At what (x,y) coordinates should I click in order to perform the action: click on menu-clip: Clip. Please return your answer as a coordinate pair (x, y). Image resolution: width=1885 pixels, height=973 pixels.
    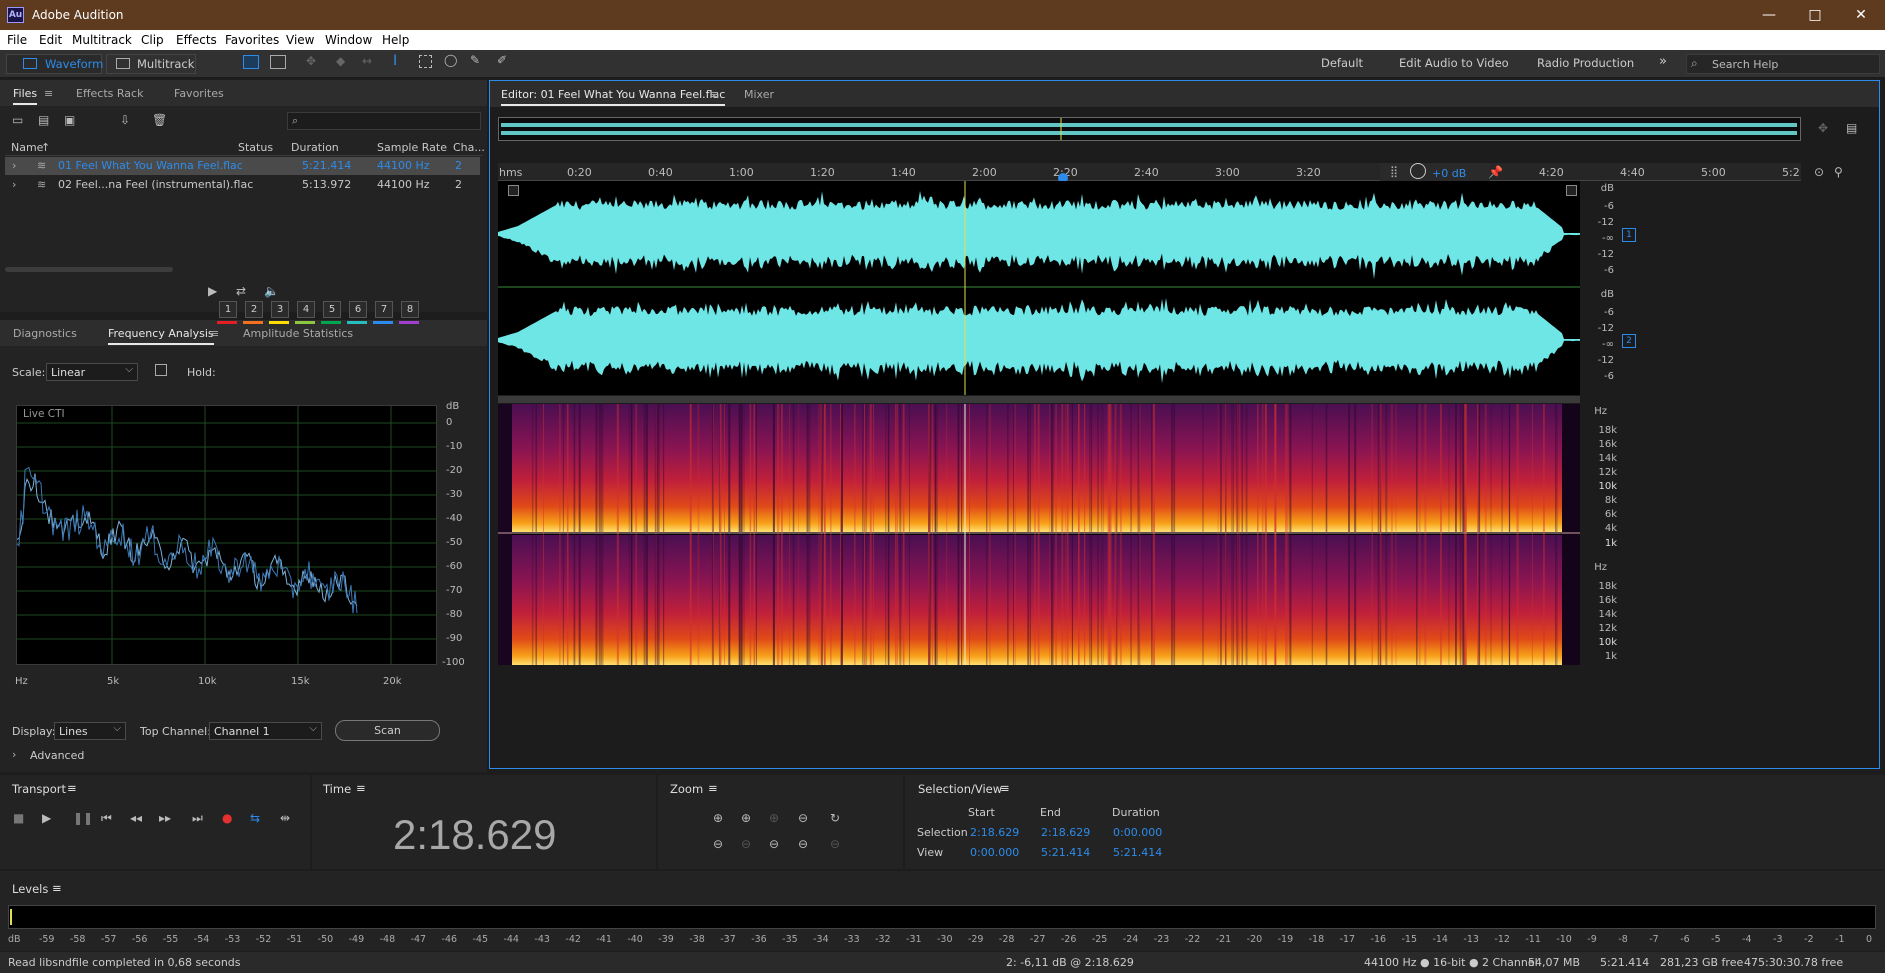
    Looking at the image, I should click on (152, 40).